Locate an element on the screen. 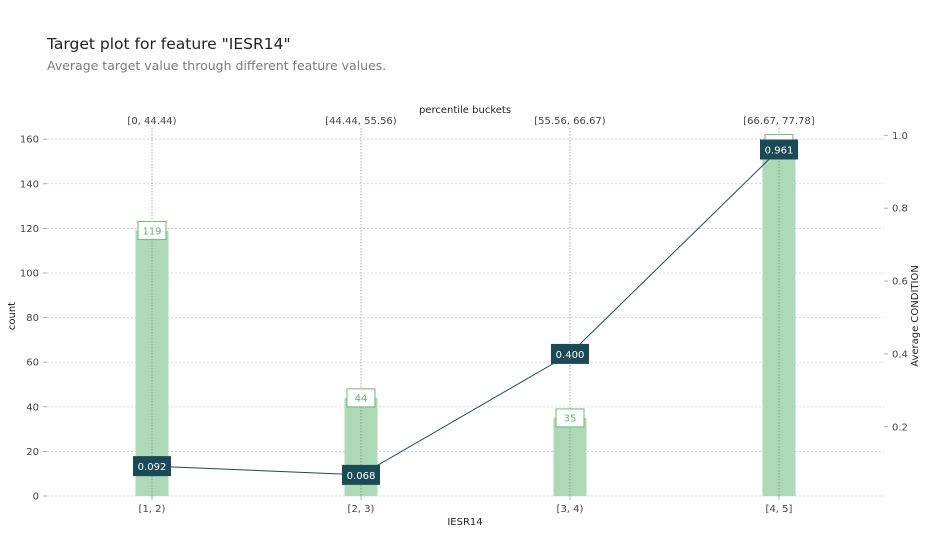  y-tick-label: 20 is located at coordinates (32, 452).